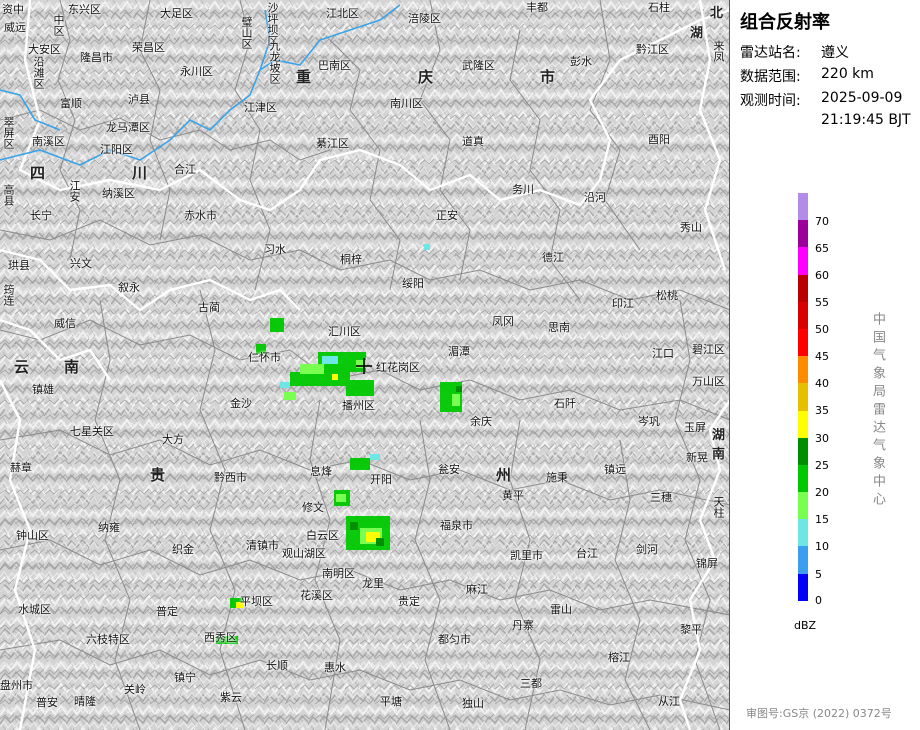 Image resolution: width=920 pixels, height=730 pixels. Describe the element at coordinates (669, 701) in the screenshot. I see `place-label: 从江` at that location.